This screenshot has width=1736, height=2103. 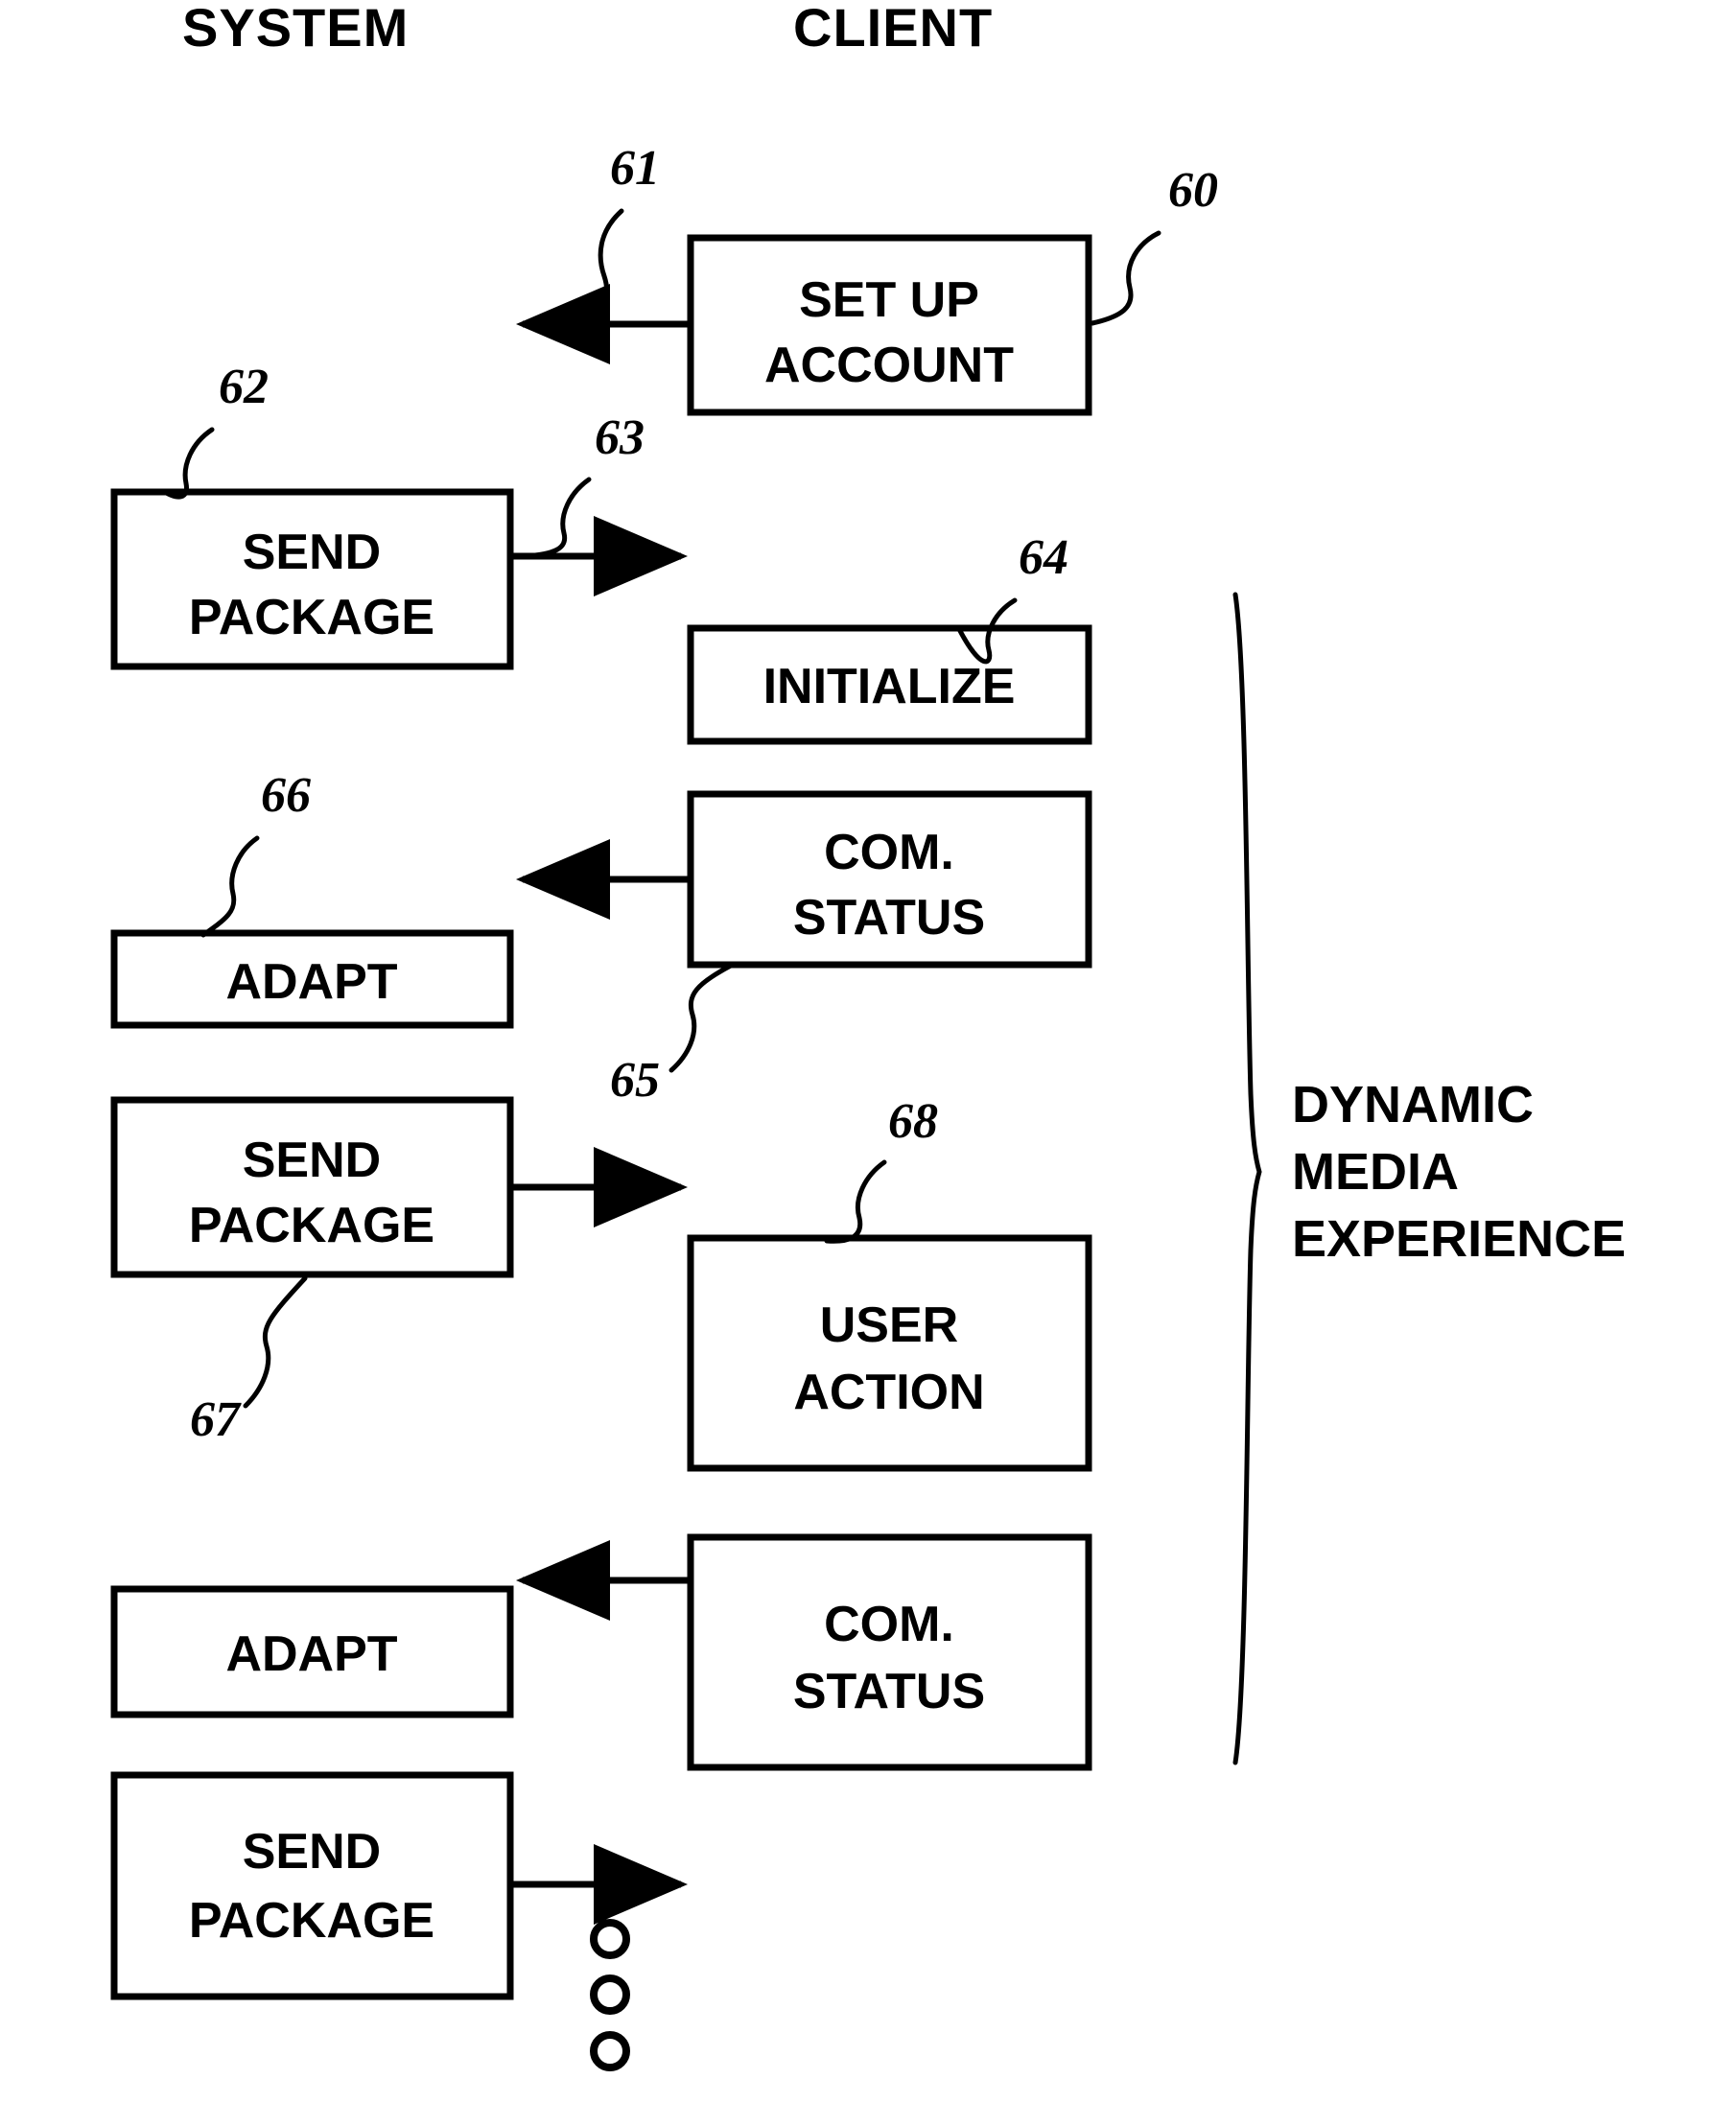 I want to click on box-initialize: INITIALIZE, so click(x=889, y=684).